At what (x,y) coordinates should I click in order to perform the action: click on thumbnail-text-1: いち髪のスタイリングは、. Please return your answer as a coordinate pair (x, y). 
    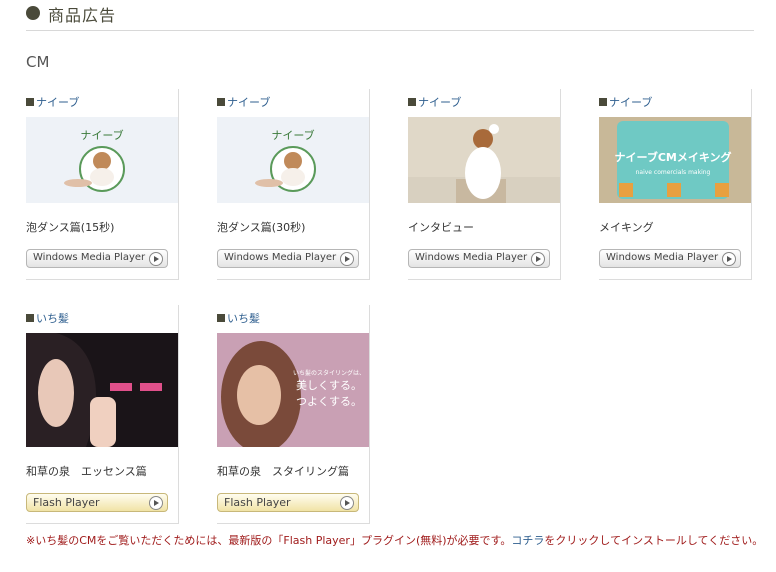
    Looking at the image, I should click on (329, 373).